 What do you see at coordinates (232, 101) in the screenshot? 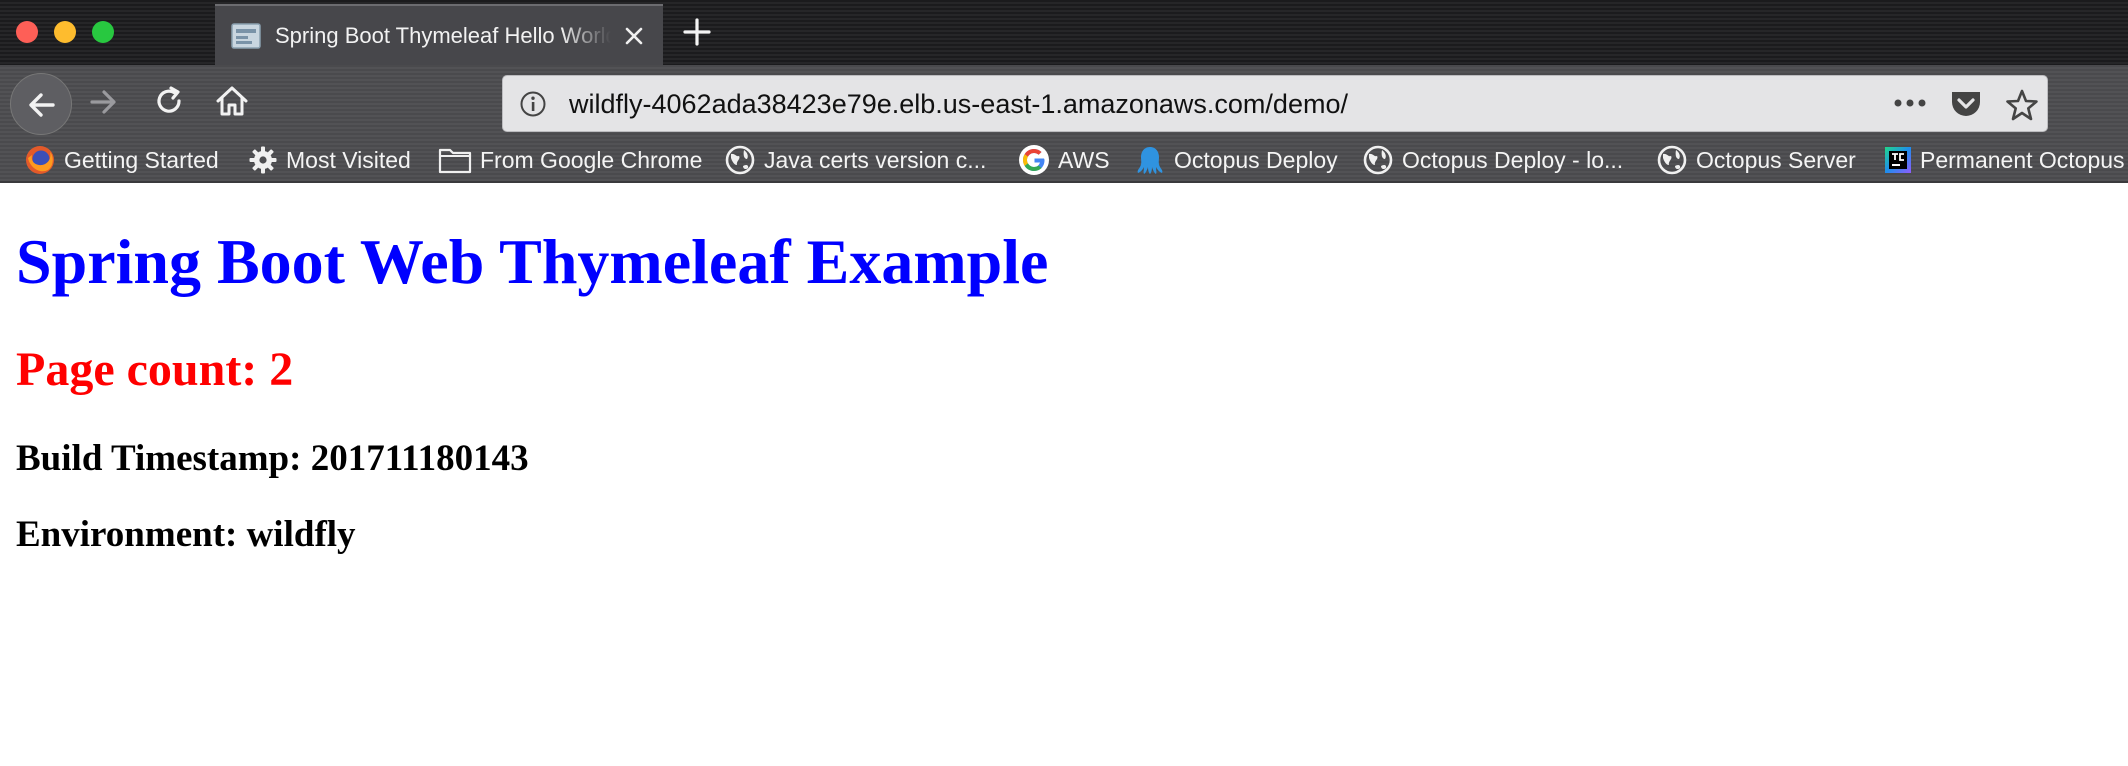
I see `home-icon` at bounding box center [232, 101].